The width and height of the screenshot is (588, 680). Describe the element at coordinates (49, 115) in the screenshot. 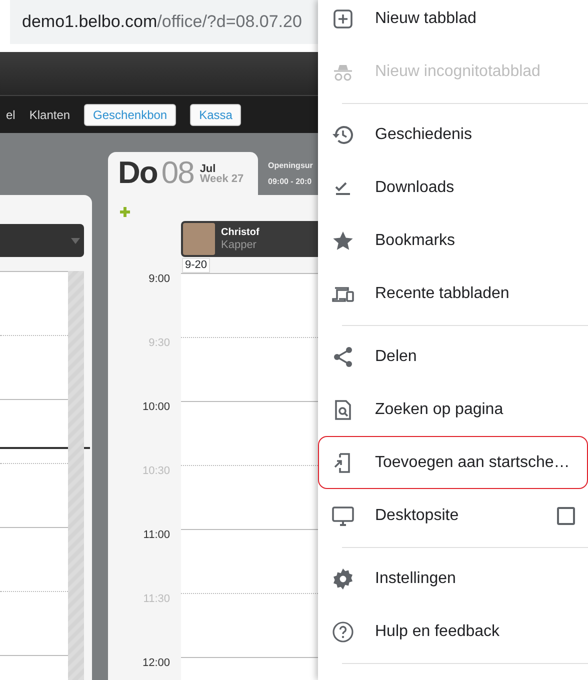

I see `nav-link: Klanten` at that location.